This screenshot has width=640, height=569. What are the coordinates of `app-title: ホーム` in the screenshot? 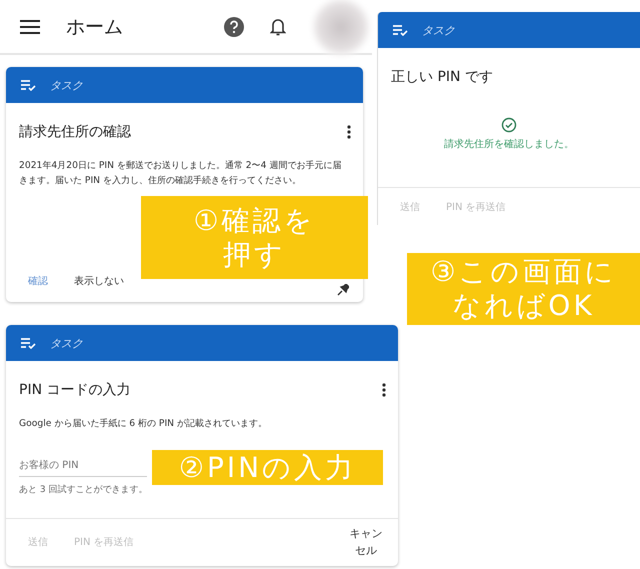 It's located at (95, 27).